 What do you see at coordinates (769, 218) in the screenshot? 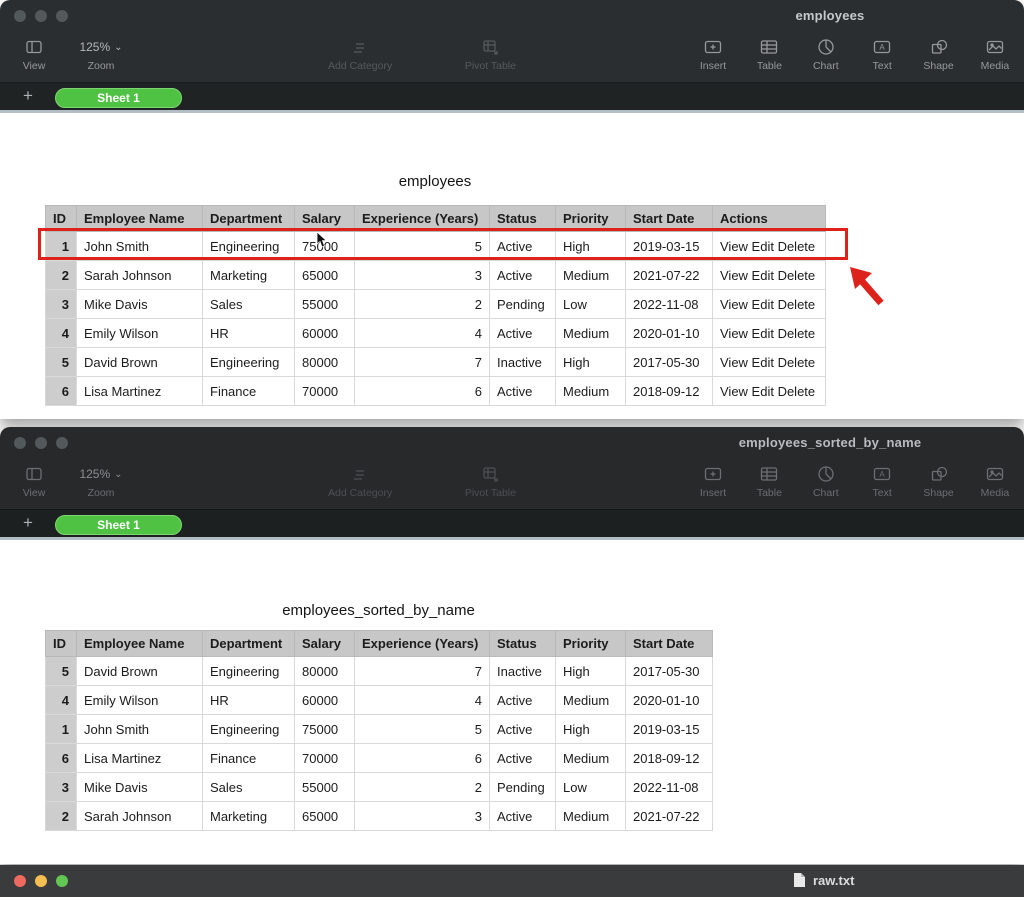
I see `column-header: Actions` at bounding box center [769, 218].